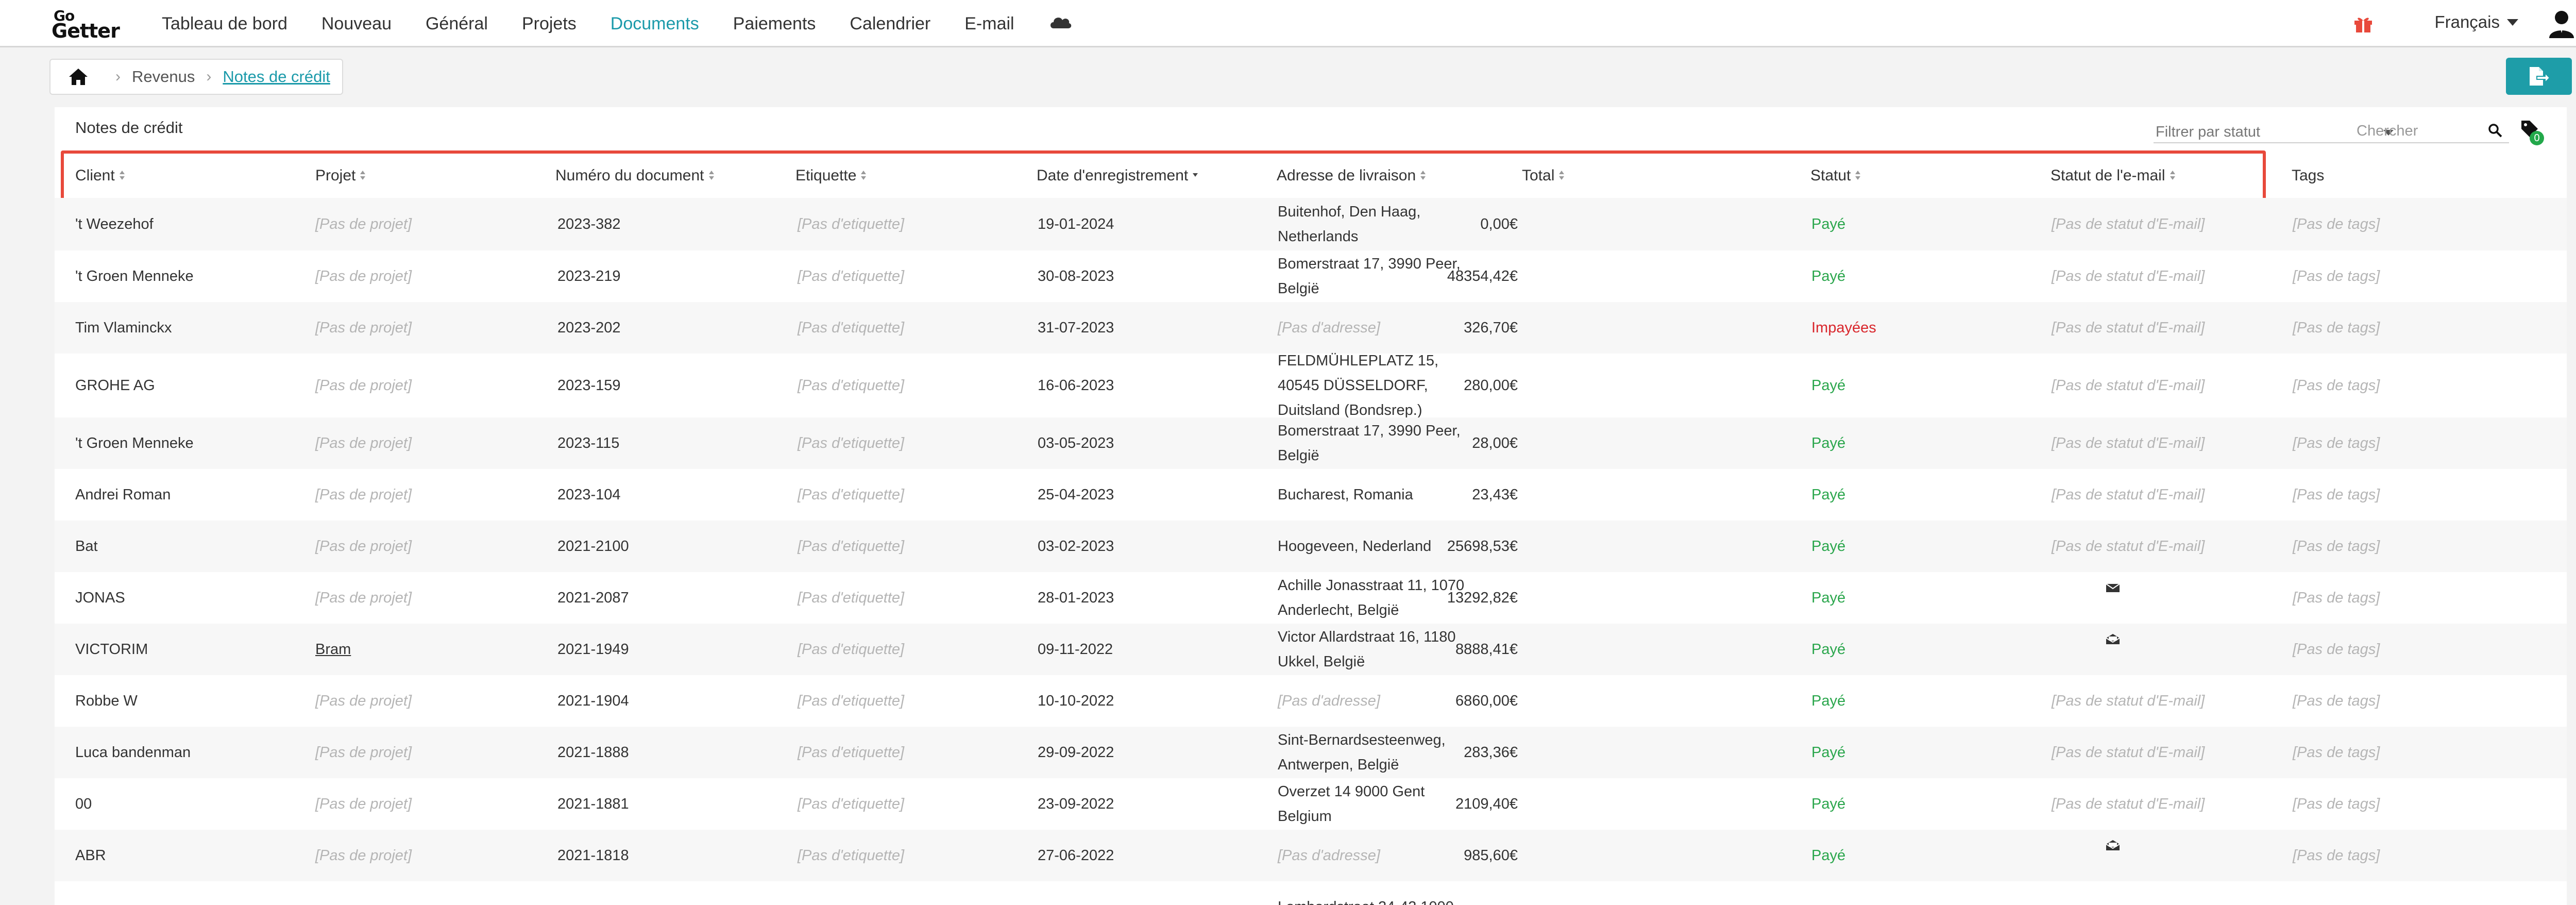 The width and height of the screenshot is (2576, 905). I want to click on cell-date: 30-08-2023, so click(1076, 276).